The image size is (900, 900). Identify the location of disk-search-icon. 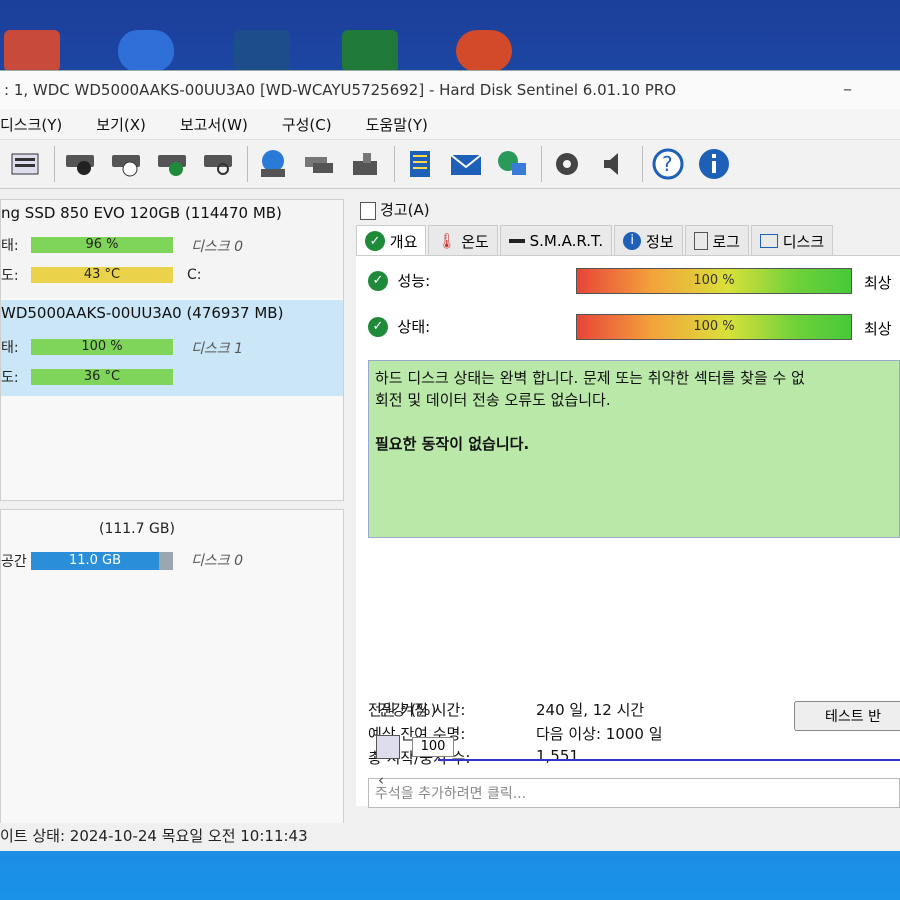
(218, 164).